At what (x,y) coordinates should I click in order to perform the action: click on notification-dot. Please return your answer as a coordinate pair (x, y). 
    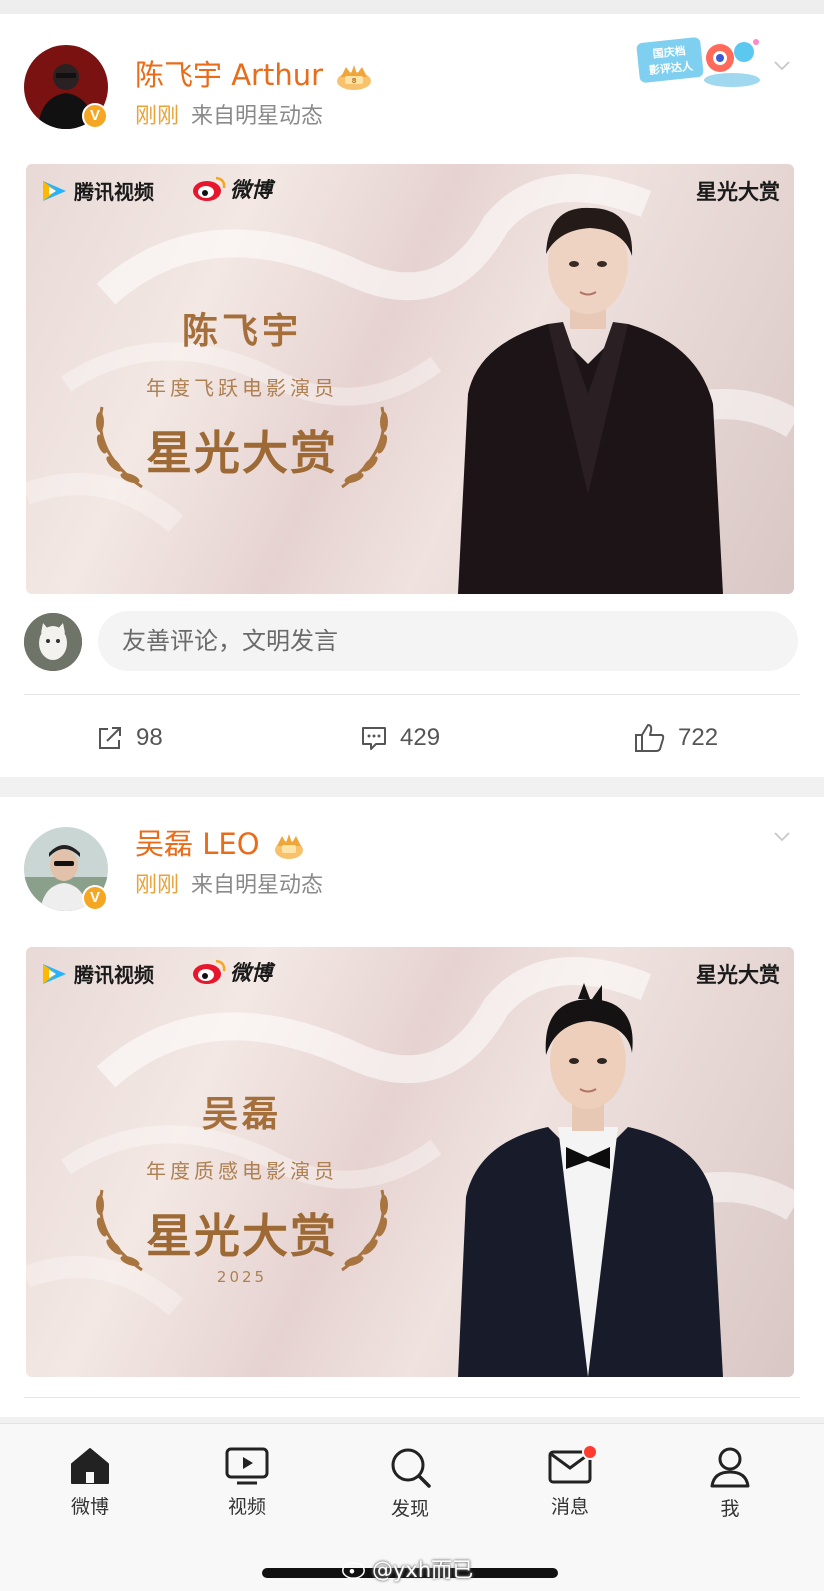
    Looking at the image, I should click on (590, 1452).